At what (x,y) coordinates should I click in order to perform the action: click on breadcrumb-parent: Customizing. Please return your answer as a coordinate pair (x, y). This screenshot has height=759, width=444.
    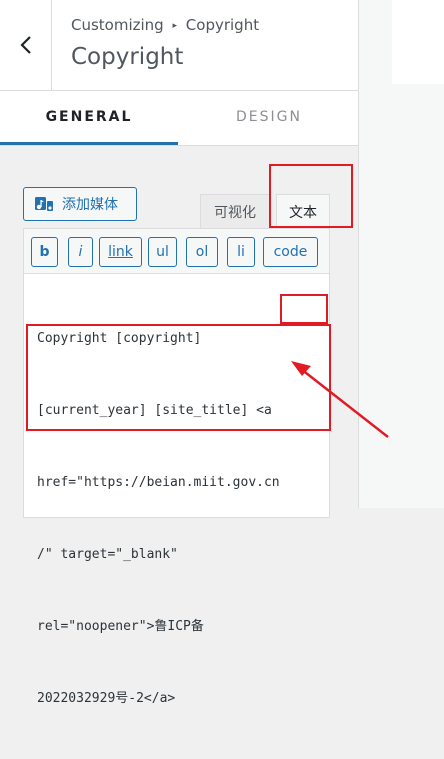
    Looking at the image, I should click on (117, 25).